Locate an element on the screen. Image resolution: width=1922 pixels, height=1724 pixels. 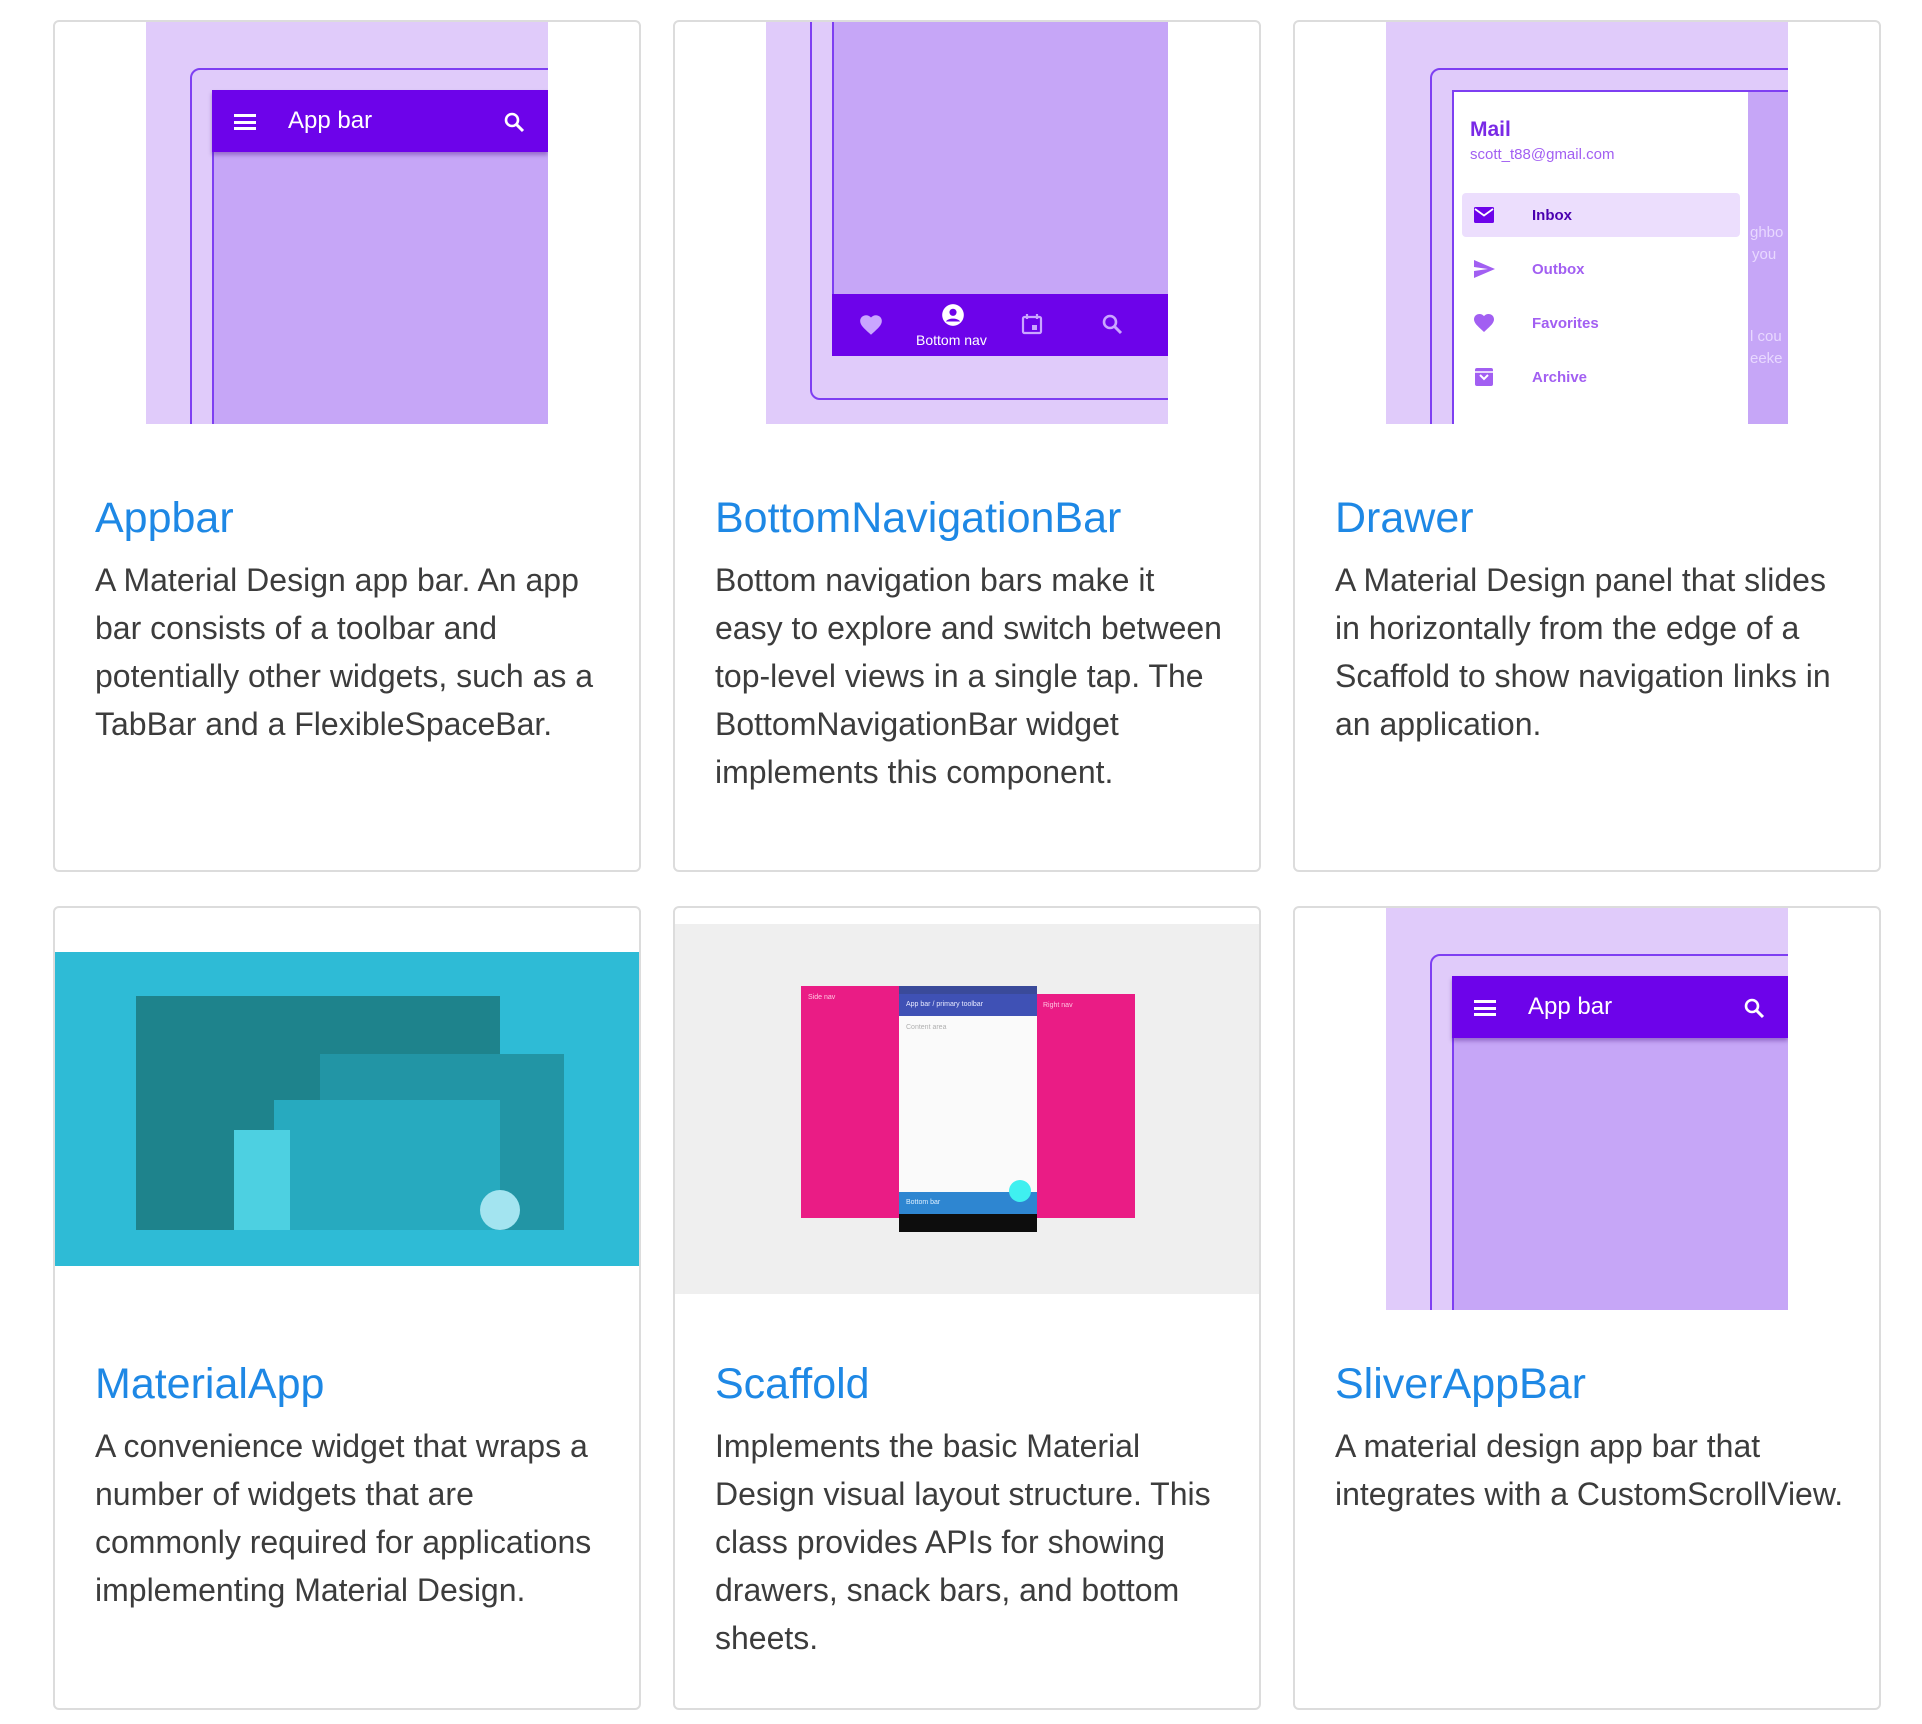
archive-icon is located at coordinates (1484, 377).